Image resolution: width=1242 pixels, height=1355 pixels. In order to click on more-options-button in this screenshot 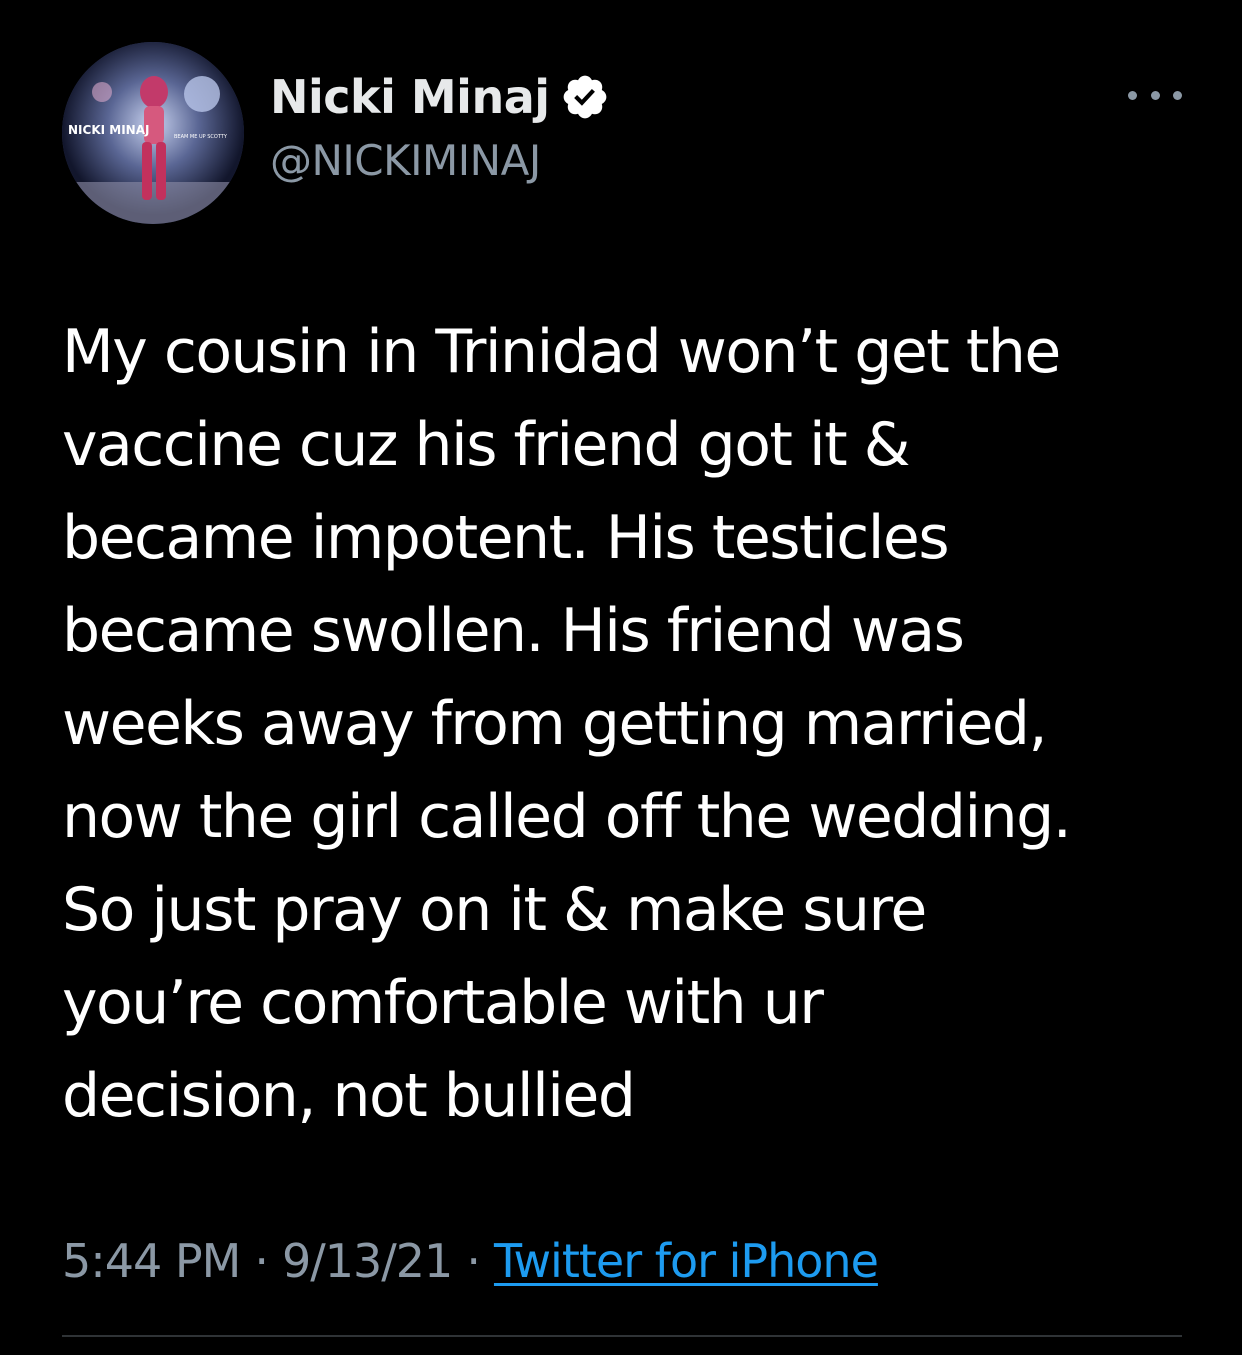, I will do `click(1155, 95)`.